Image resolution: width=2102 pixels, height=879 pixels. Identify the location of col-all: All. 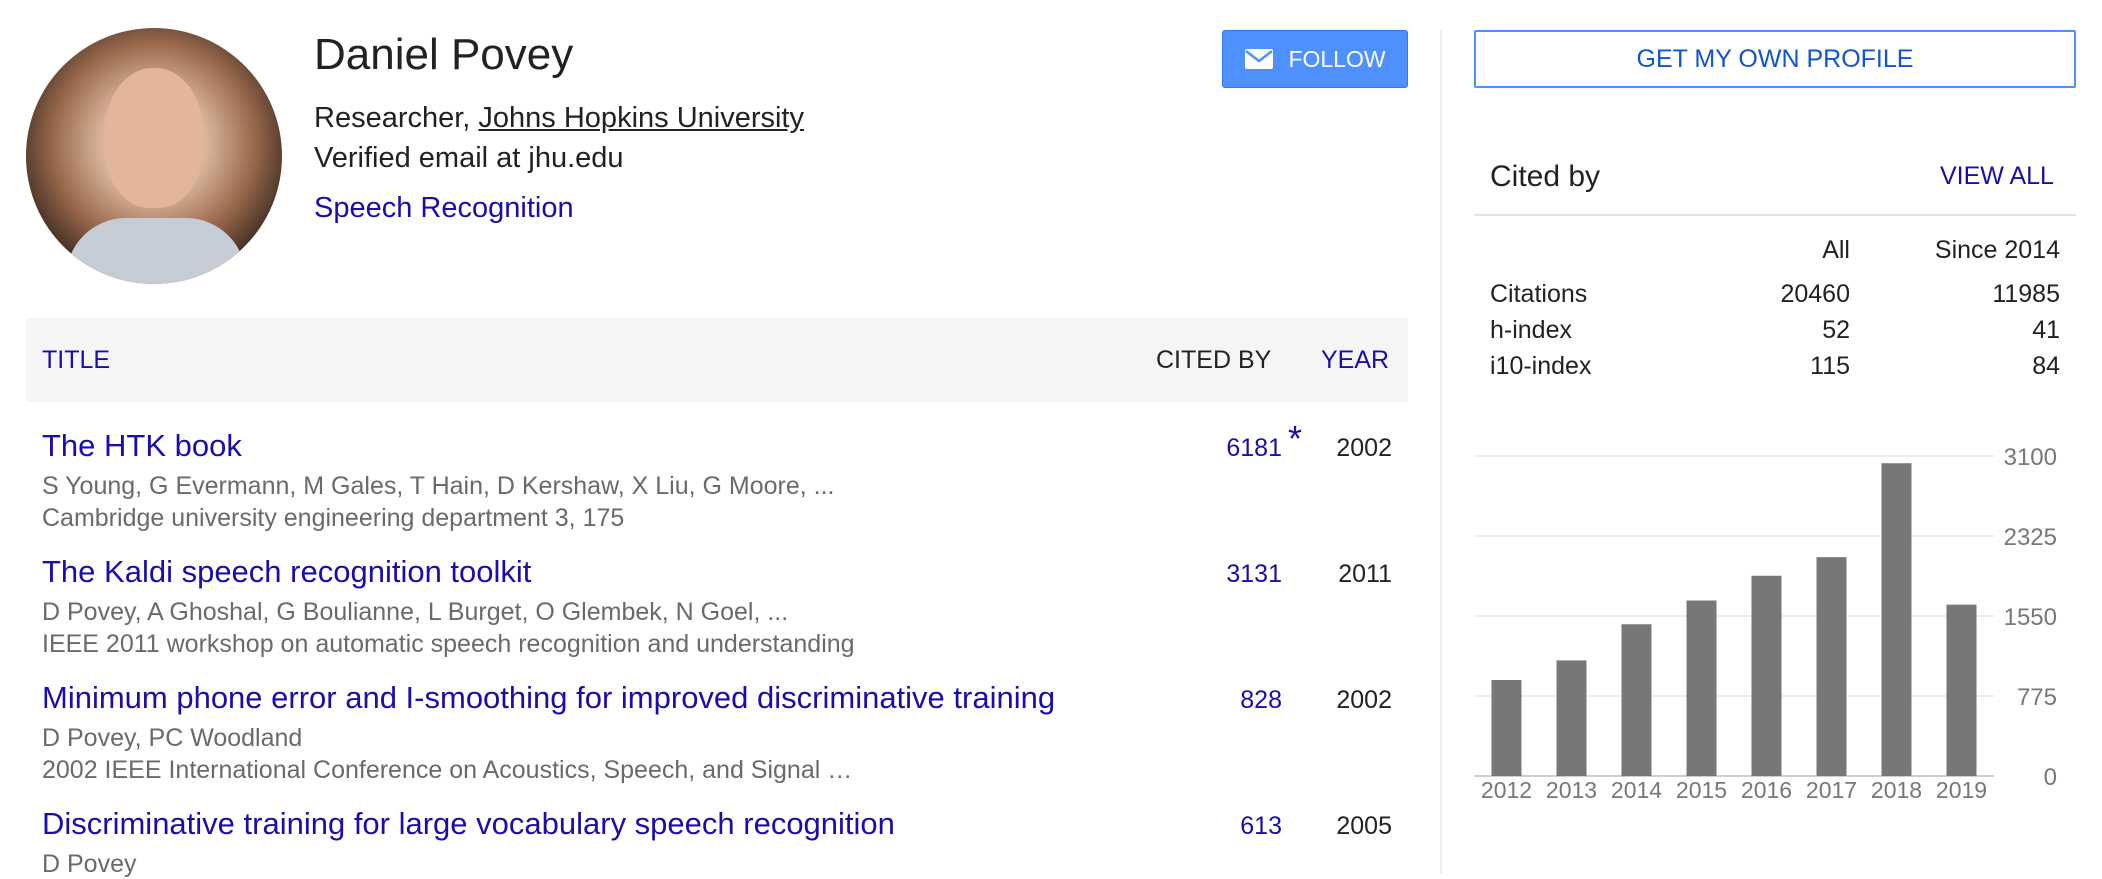
(1836, 249).